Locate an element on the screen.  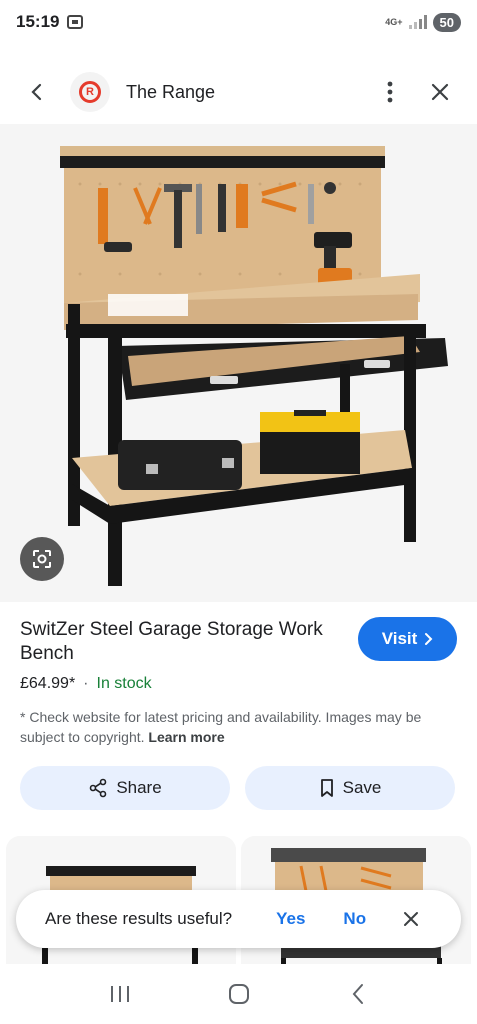
price-row: £64.99* · In stock is located at coordinates (86, 684).